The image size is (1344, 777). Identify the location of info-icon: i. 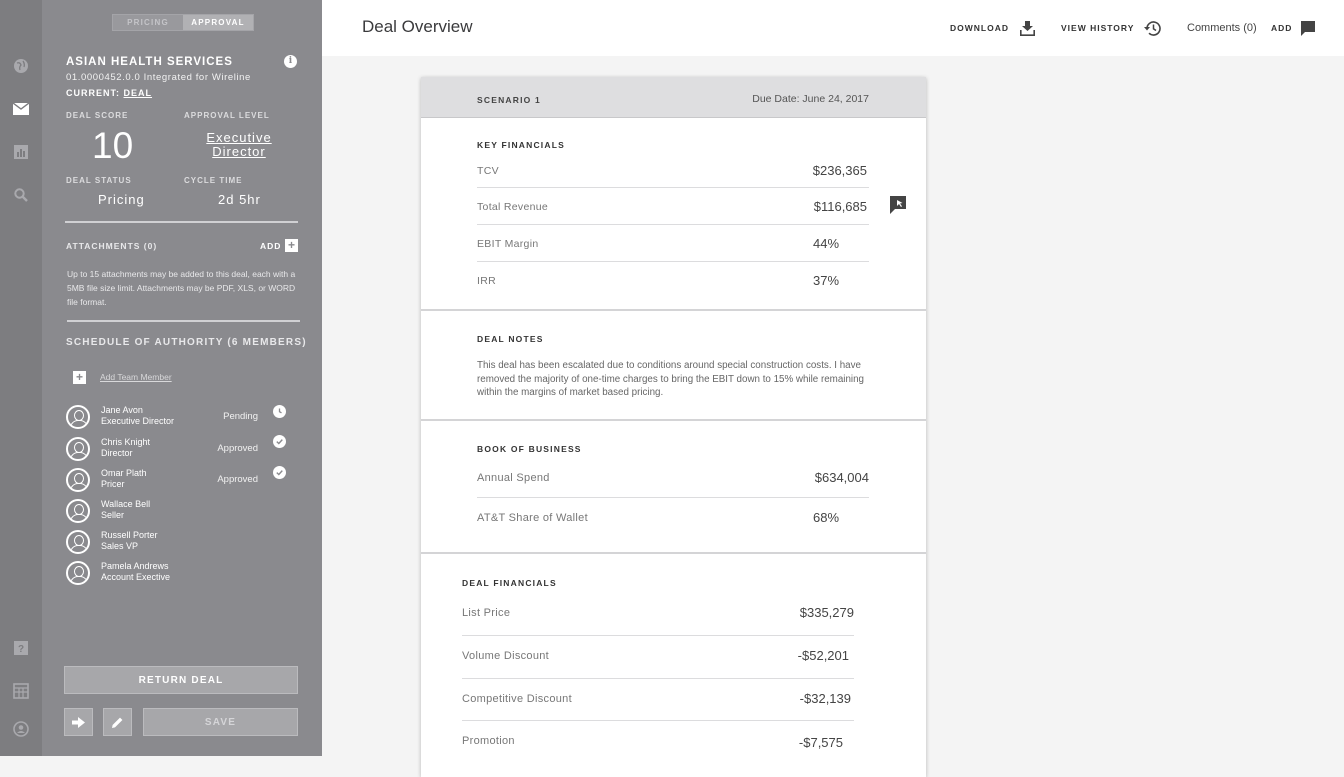
(290, 61).